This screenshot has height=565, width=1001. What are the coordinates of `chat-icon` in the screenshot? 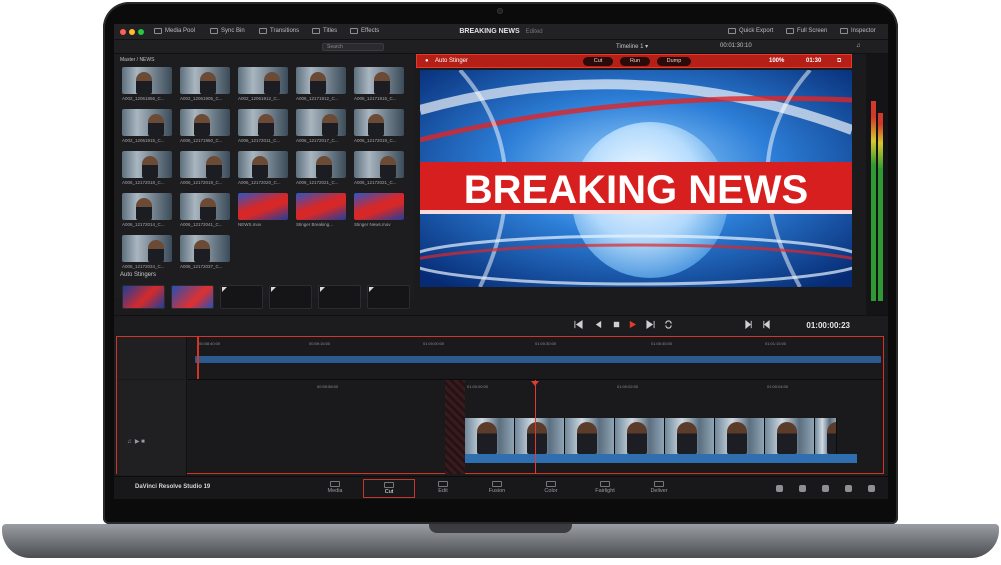 It's located at (802, 488).